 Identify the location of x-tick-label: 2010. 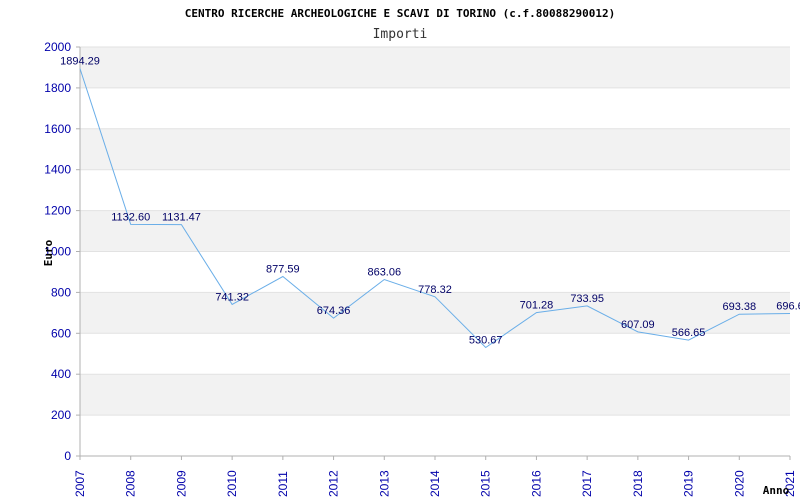
(232, 483).